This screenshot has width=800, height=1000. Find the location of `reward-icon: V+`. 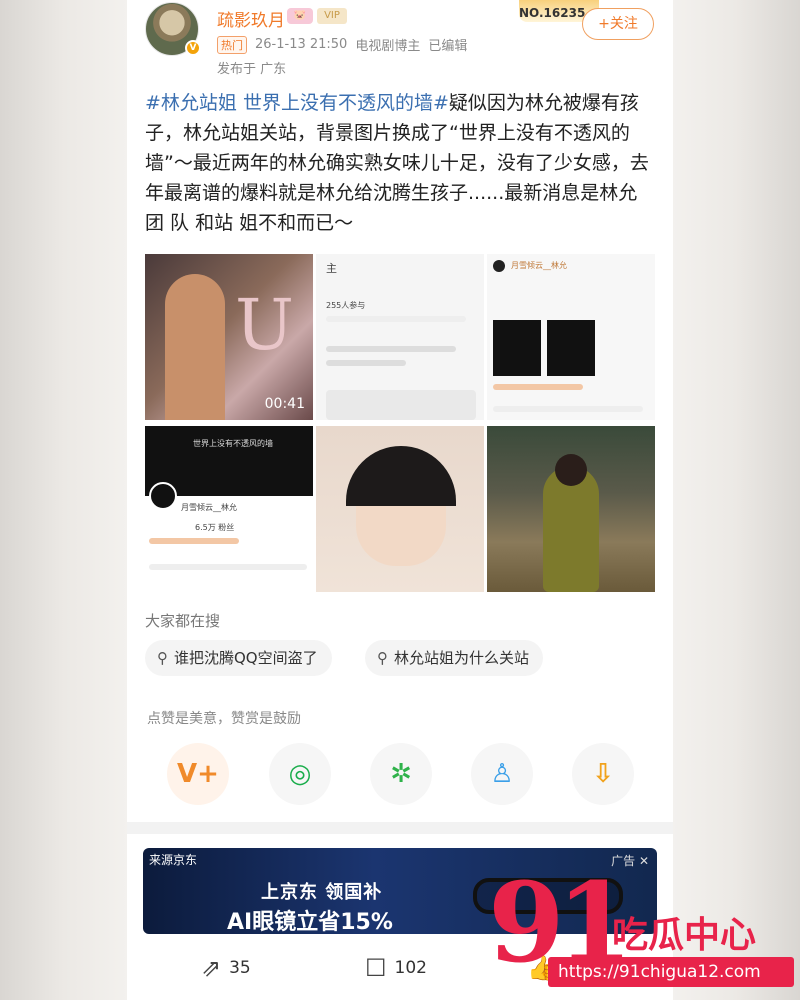

reward-icon: V+ is located at coordinates (198, 774).